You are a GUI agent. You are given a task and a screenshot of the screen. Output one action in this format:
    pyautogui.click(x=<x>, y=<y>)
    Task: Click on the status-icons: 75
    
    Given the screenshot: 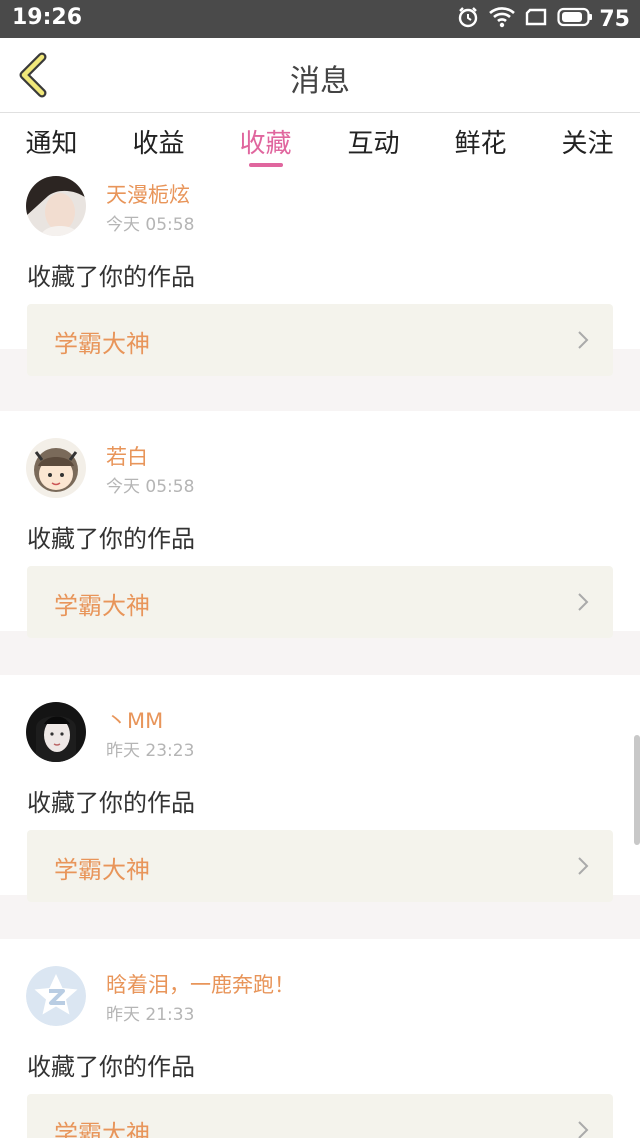 What is the action you would take?
    pyautogui.click(x=543, y=19)
    